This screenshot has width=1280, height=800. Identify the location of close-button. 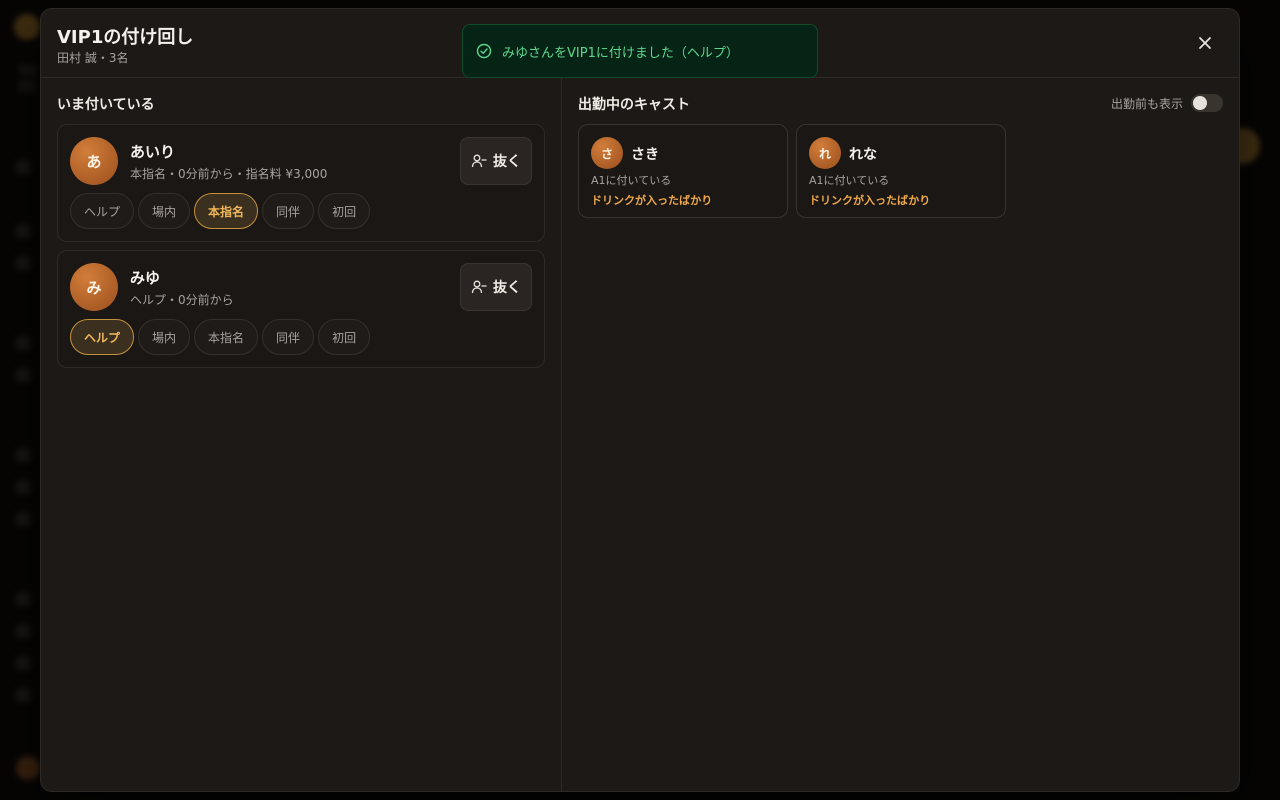
(1205, 43).